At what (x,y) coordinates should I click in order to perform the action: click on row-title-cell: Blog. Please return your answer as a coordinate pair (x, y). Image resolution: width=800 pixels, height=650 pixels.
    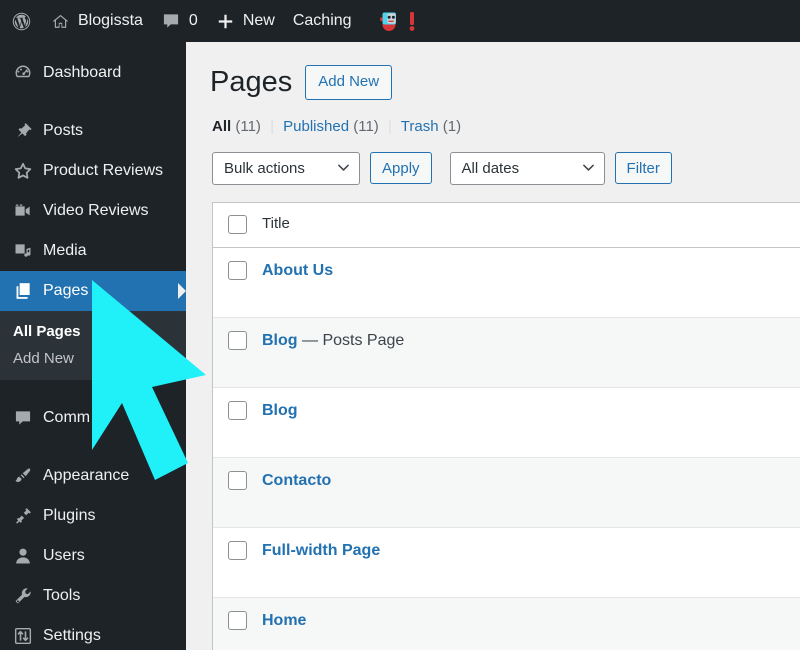
    Looking at the image, I should click on (280, 405).